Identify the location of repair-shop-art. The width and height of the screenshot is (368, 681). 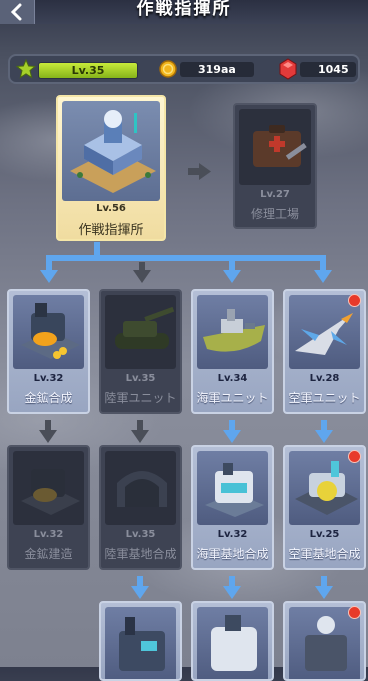
(275, 147).